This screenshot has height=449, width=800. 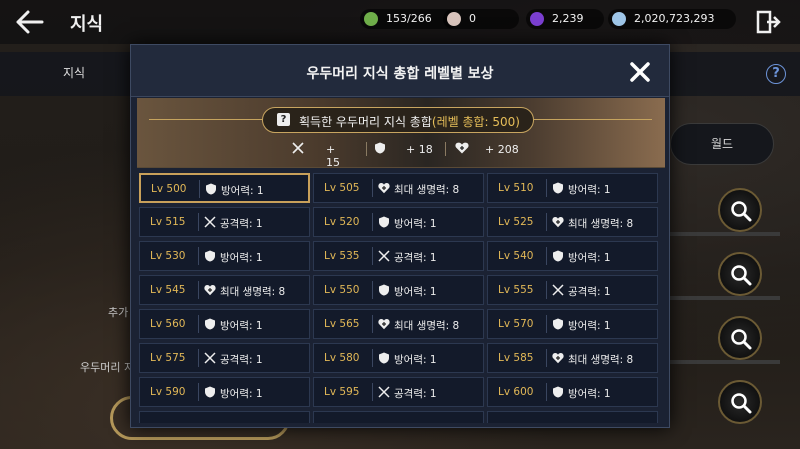 I want to click on stat-value: + 15, so click(x=333, y=156).